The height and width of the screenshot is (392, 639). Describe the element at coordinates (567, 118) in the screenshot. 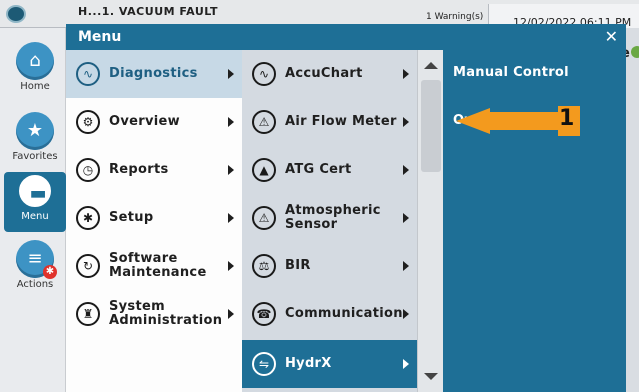

I see `callout-number: 1` at that location.